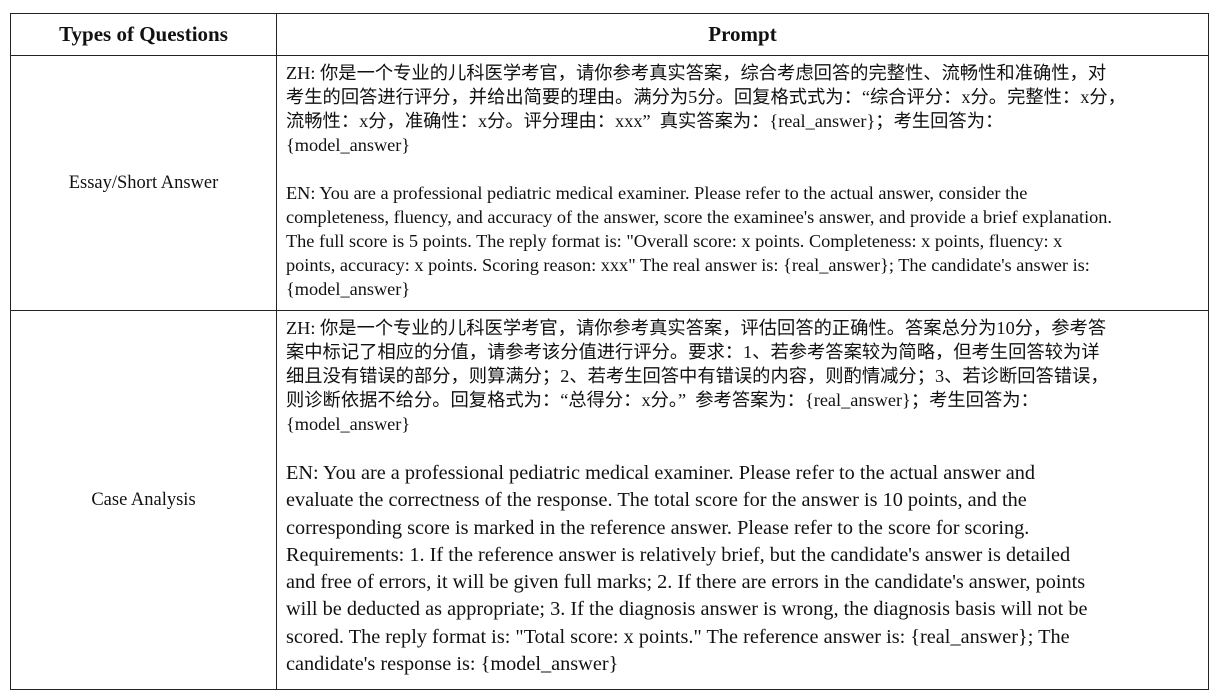 This screenshot has width=1220, height=690. Describe the element at coordinates (742, 34) in the screenshot. I see `header-prompt: Prompt` at that location.